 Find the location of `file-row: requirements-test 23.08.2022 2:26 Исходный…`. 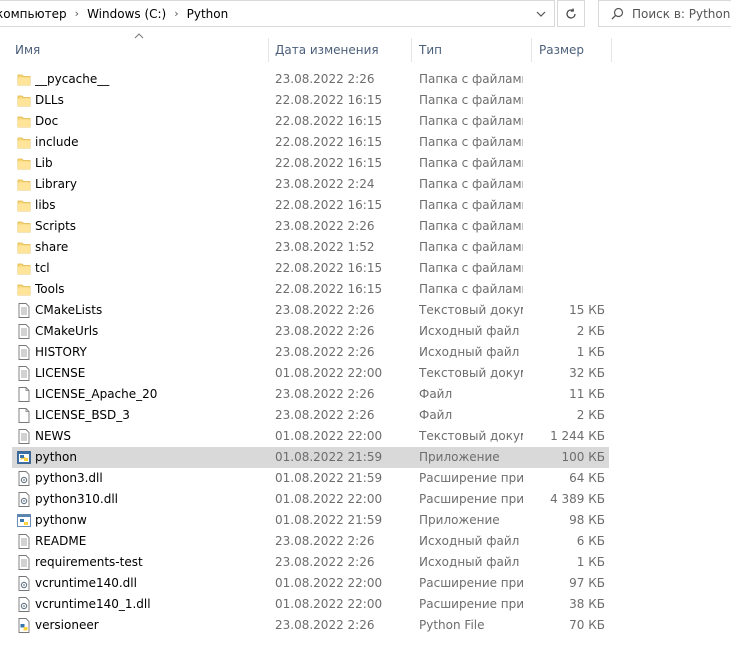

file-row: requirements-test 23.08.2022 2:26 Исходный… is located at coordinates (365, 562).